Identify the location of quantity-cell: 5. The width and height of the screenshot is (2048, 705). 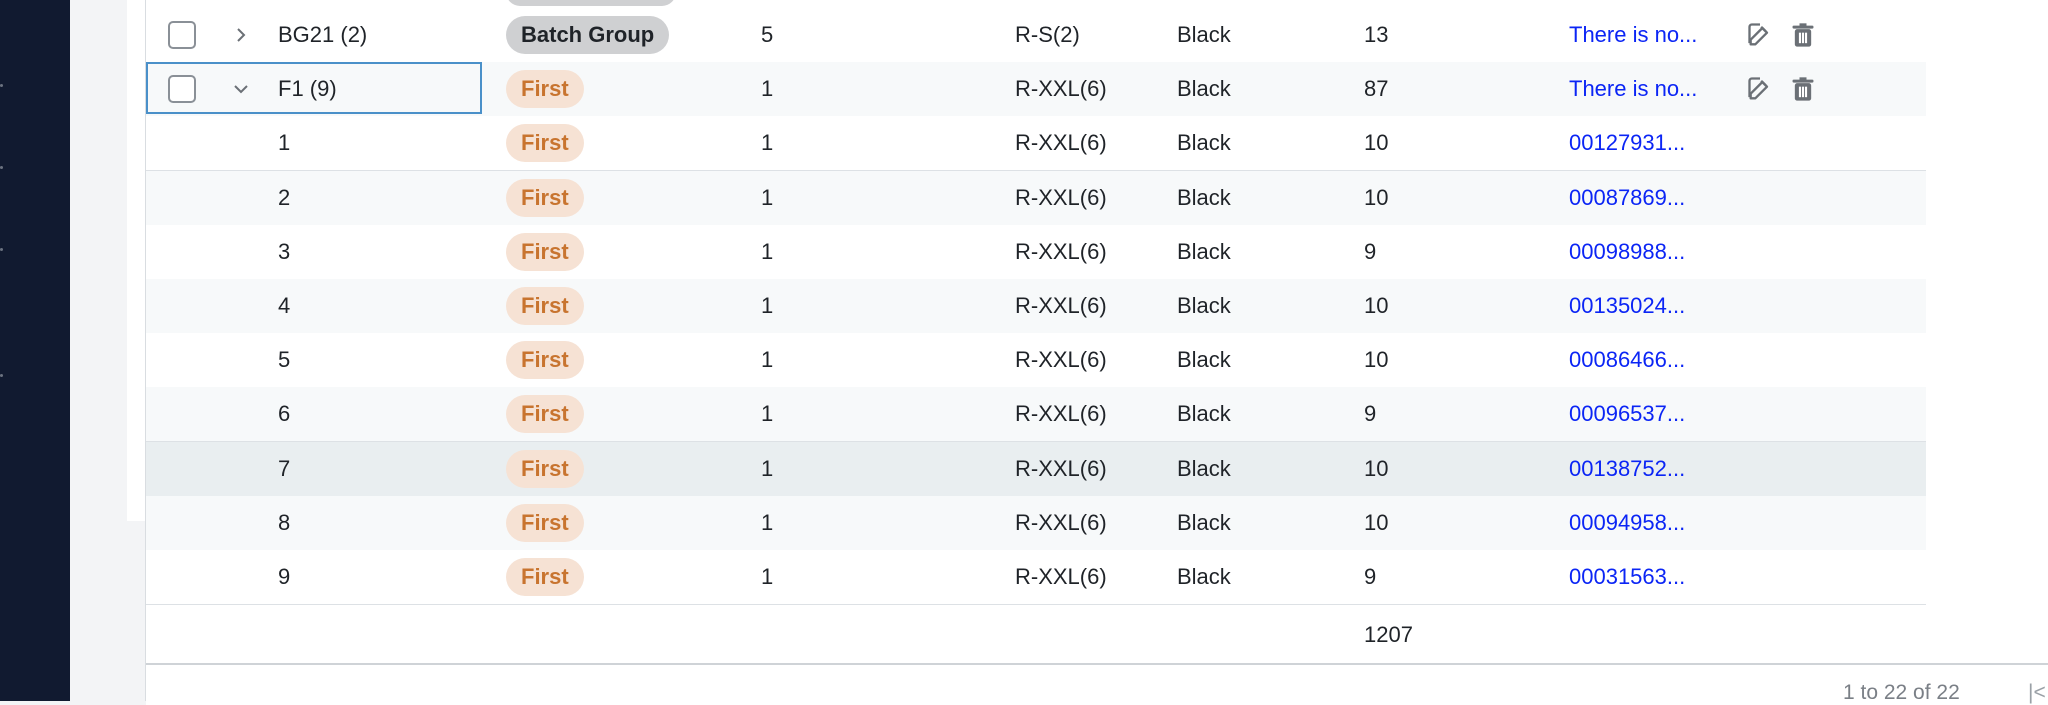
(767, 34).